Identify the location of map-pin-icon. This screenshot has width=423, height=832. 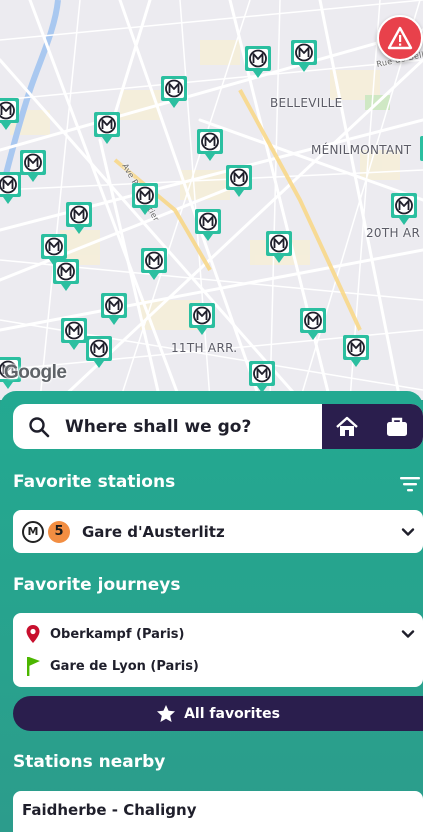
(33, 634).